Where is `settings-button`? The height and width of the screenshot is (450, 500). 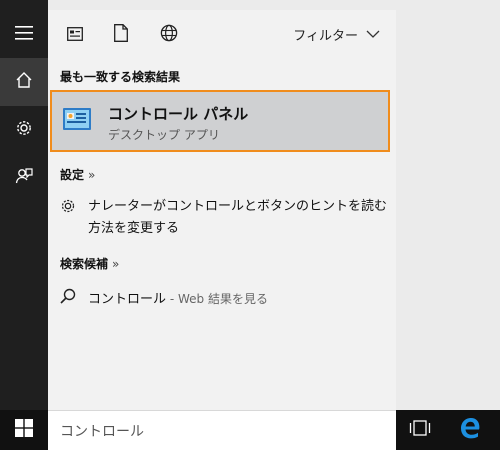 settings-button is located at coordinates (24, 130).